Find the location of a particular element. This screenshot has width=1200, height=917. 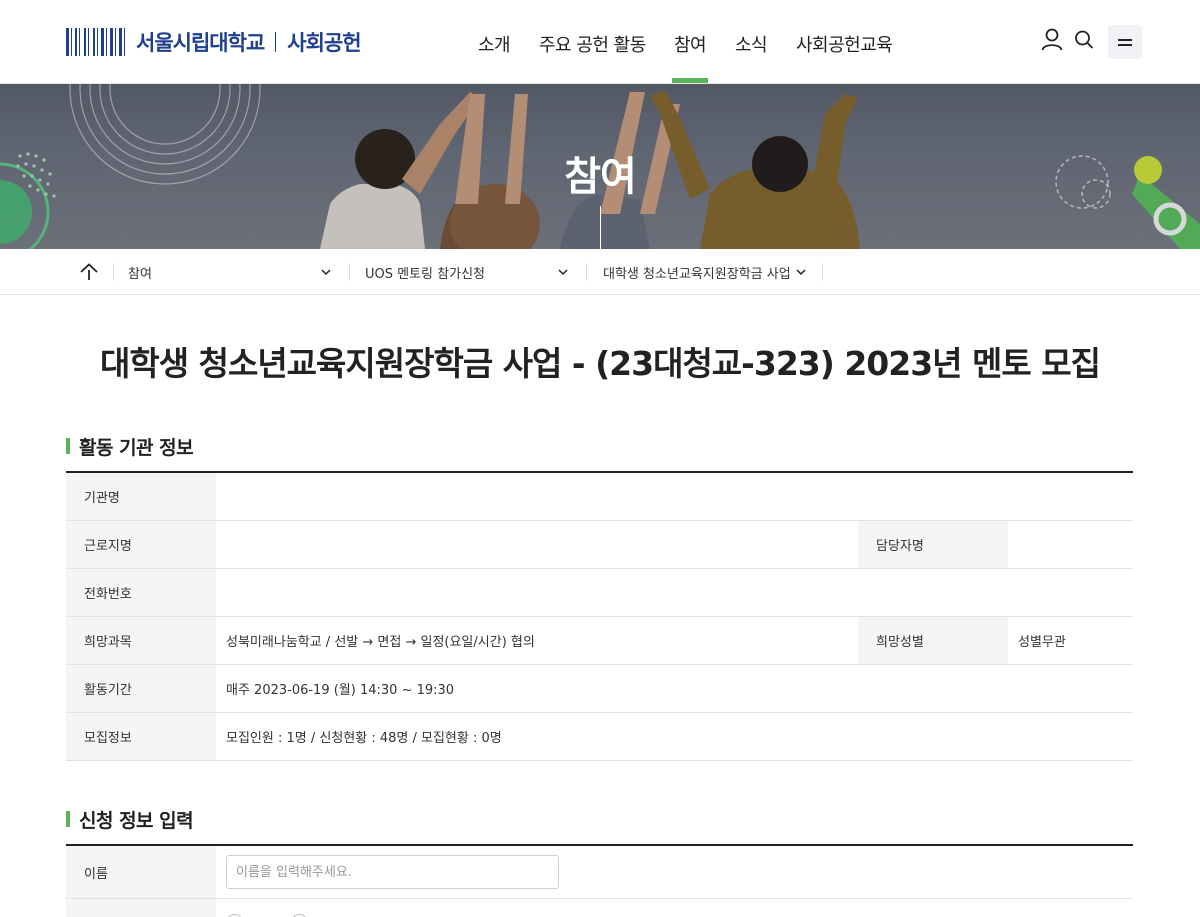

home-icon is located at coordinates (89, 272).